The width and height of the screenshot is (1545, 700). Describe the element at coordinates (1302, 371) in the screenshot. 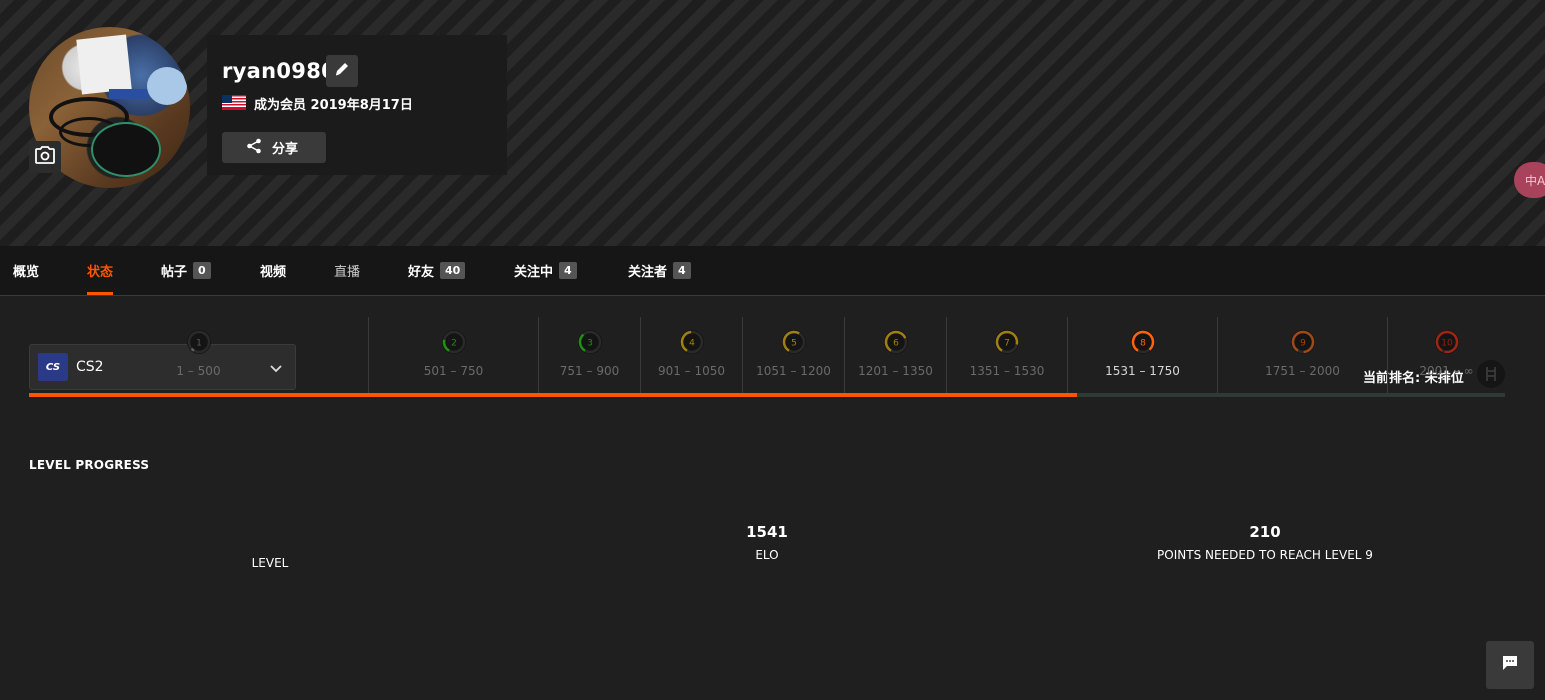

I see `level-range: 1751 – 2000` at that location.